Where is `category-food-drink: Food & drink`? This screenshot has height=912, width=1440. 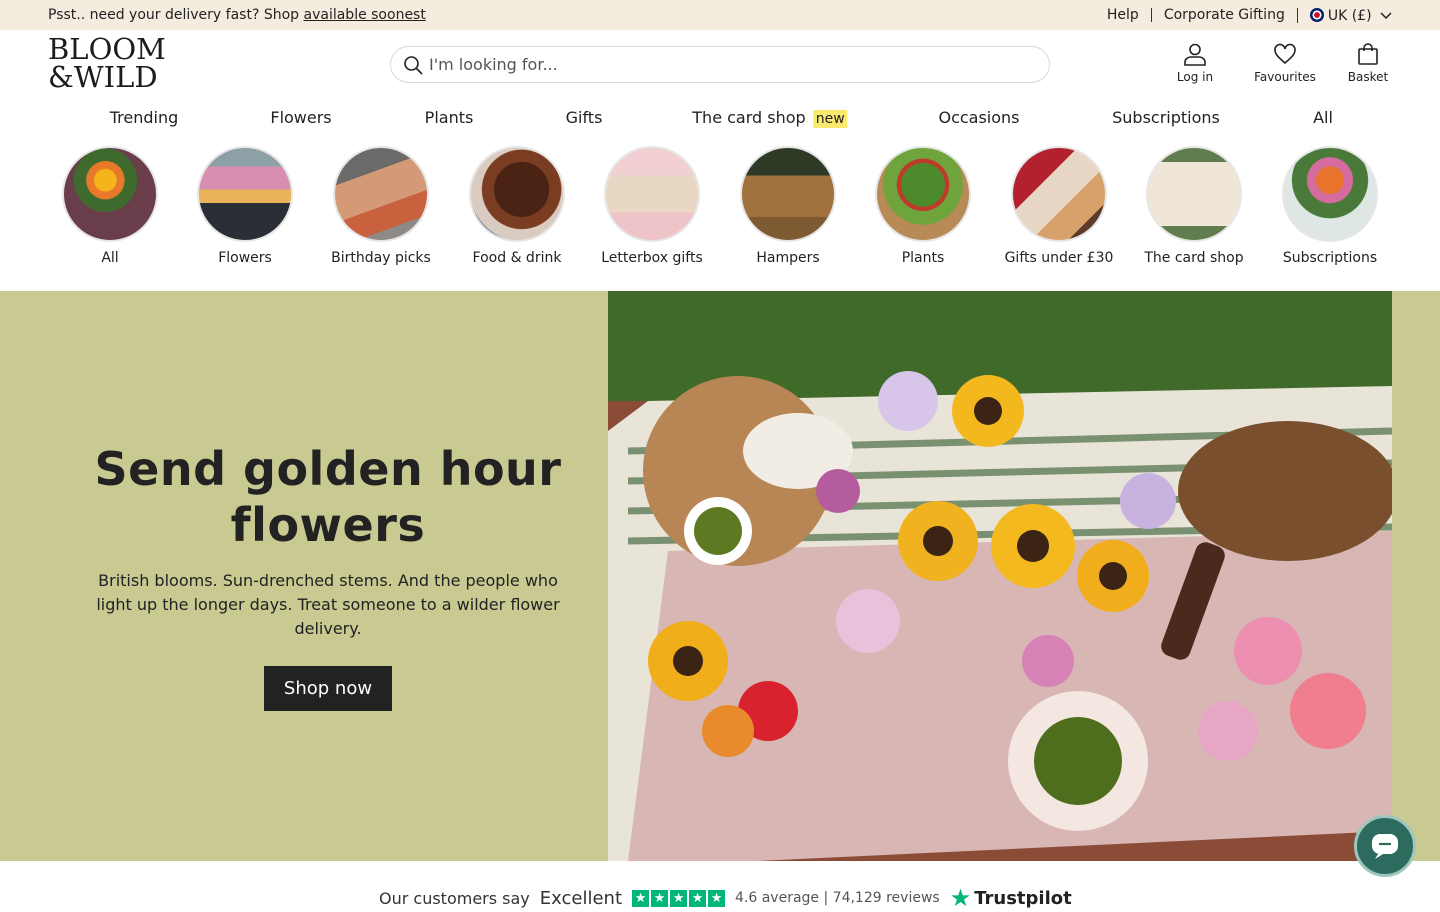
category-food-drink: Food & drink is located at coordinates (517, 206).